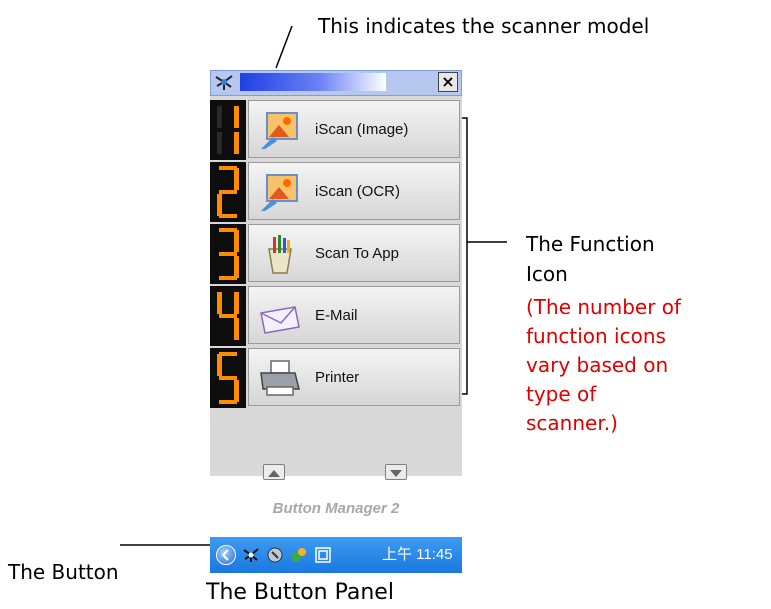 This screenshot has height=609, width=771. What do you see at coordinates (251, 555) in the screenshot?
I see `scanner-tray-icon` at bounding box center [251, 555].